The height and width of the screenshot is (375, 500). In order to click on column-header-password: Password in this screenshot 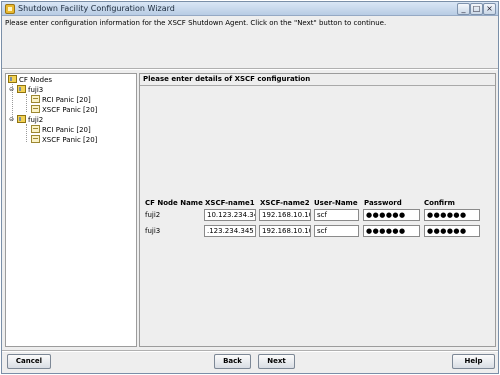, I will do `click(383, 203)`.